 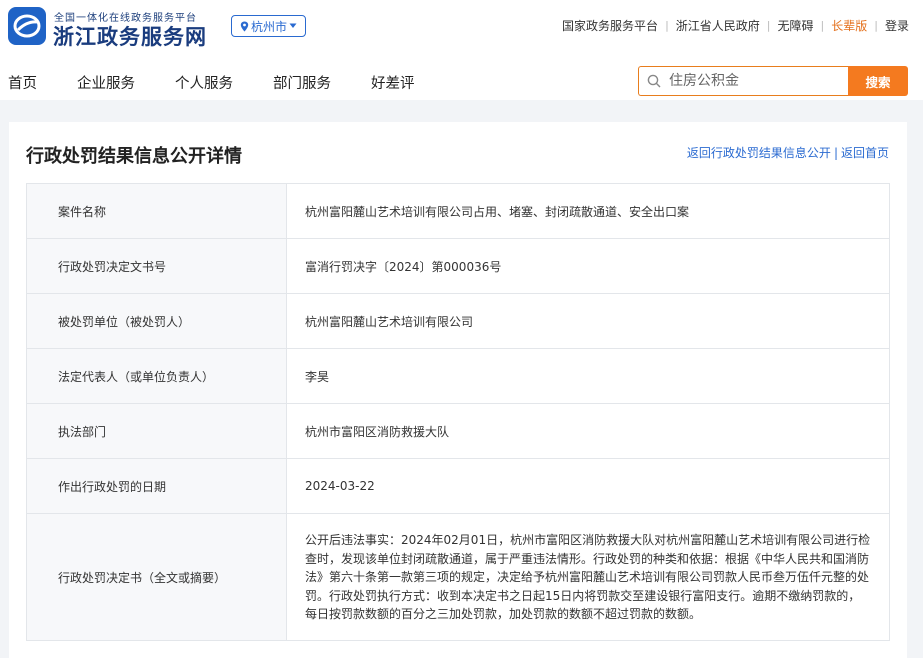 What do you see at coordinates (878, 81) in the screenshot?
I see `search-button: 搜索` at bounding box center [878, 81].